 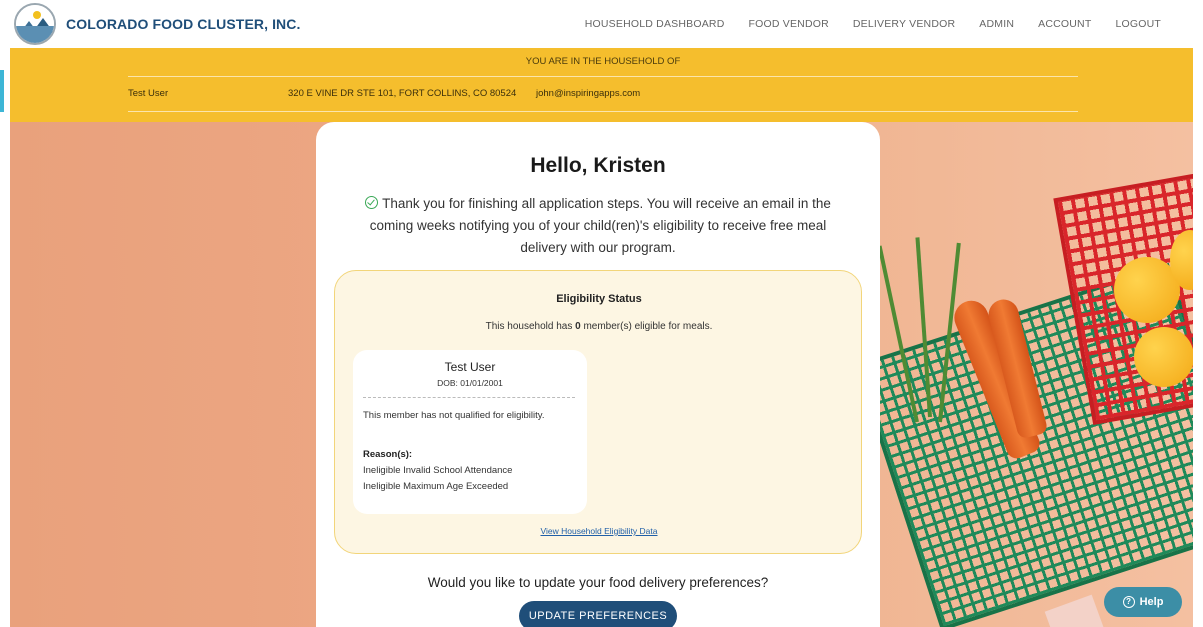 I want to click on member-dob: DOB: 01/01/2001, so click(x=470, y=383).